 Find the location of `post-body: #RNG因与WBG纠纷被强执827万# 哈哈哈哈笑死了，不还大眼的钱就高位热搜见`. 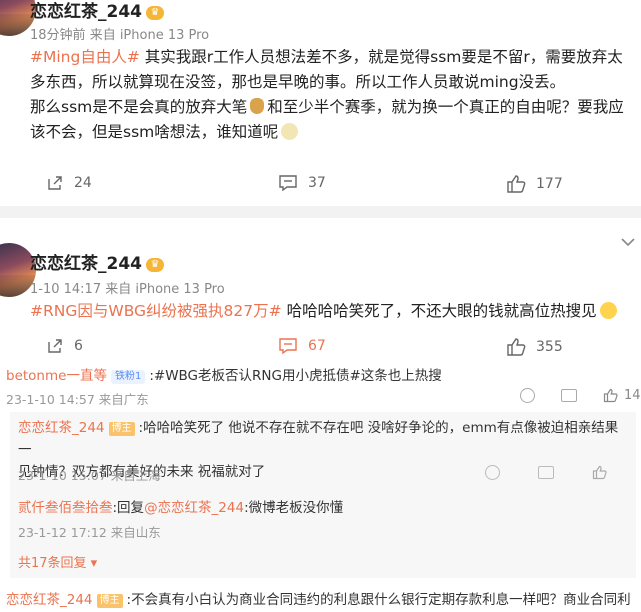

post-body: #RNG因与WBG纠纷被强执827万# 哈哈哈哈笑死了，不还大眼的钱就高位热搜见 is located at coordinates (335, 311).